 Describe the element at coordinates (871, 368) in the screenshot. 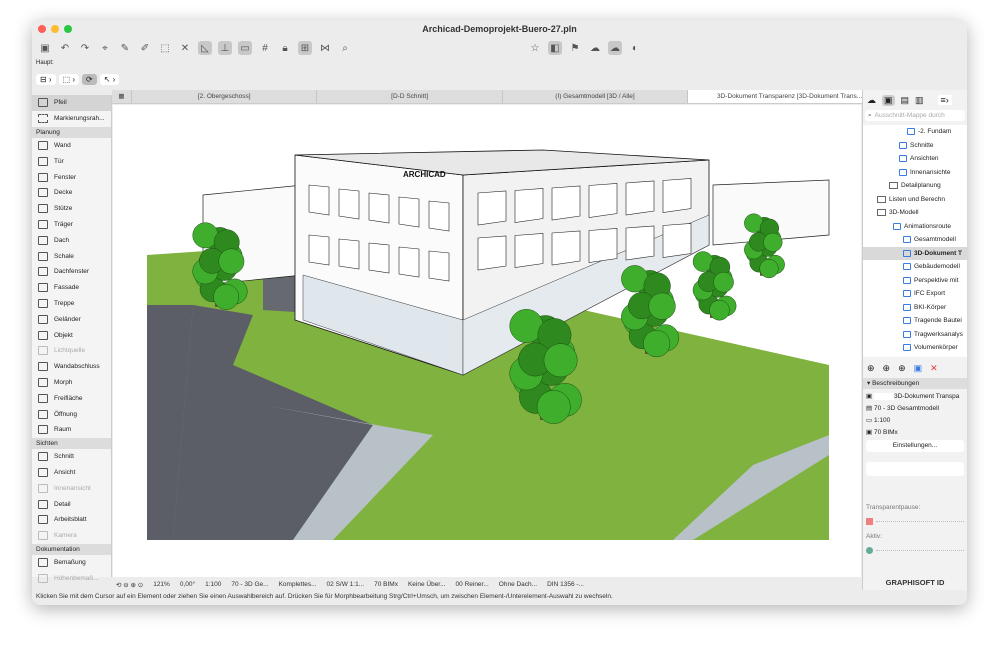

I see `new-view-icon: ⊕` at that location.